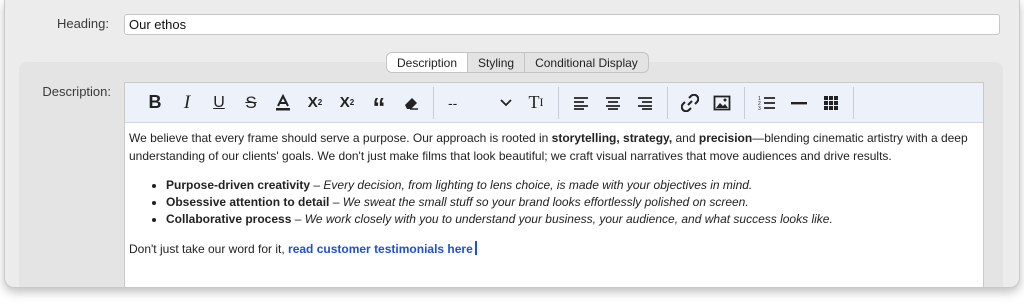 Image resolution: width=1024 pixels, height=304 pixels. I want to click on superscript-icon: X2, so click(315, 103).